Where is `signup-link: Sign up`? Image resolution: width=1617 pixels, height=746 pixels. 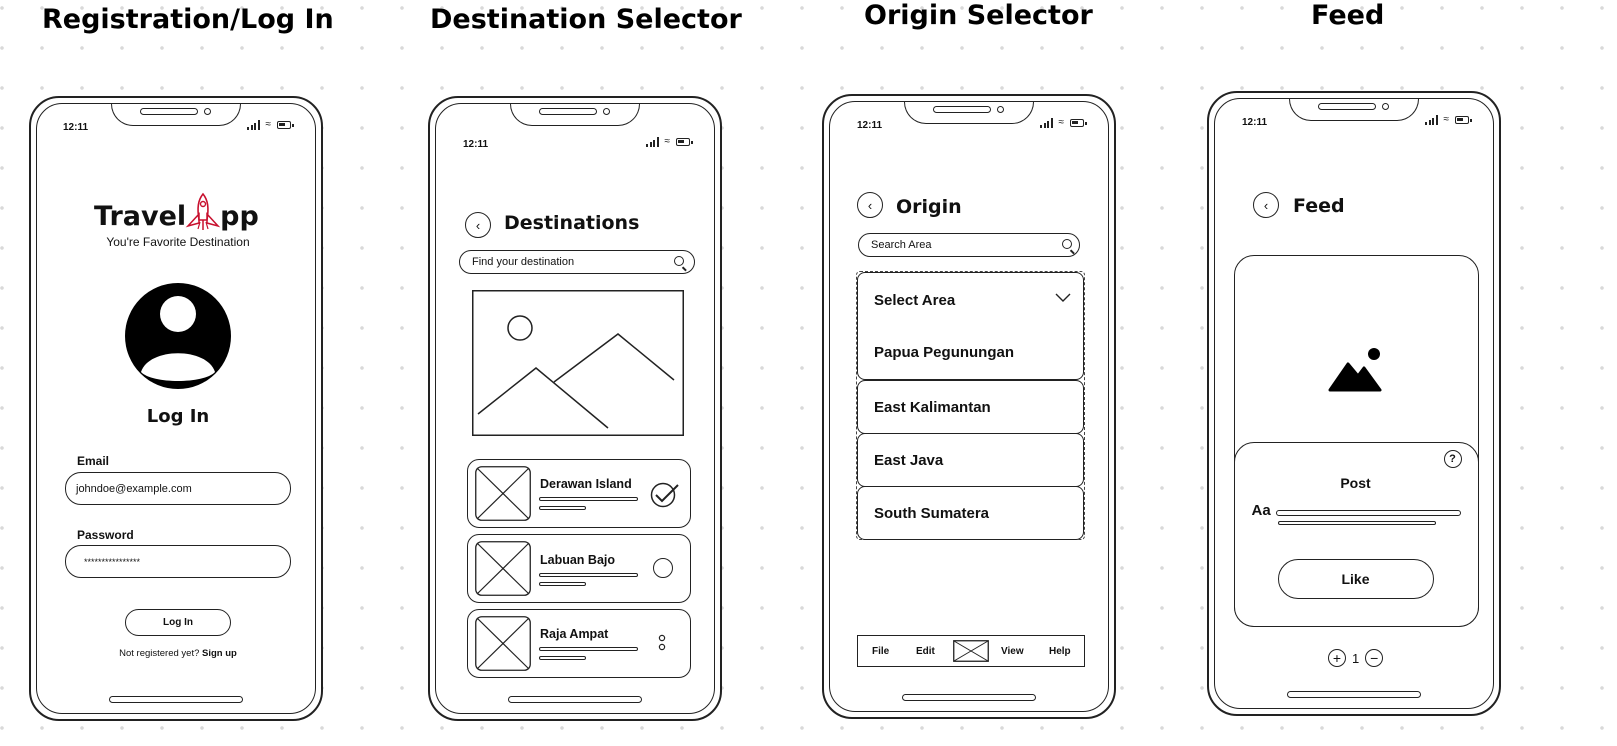
signup-link: Sign up is located at coordinates (219, 653).